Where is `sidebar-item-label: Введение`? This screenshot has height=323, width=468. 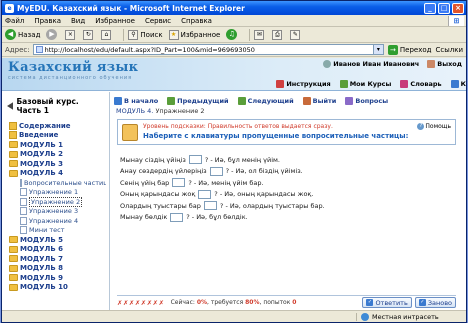
sidebar-item-label: Введение is located at coordinates (39, 135).